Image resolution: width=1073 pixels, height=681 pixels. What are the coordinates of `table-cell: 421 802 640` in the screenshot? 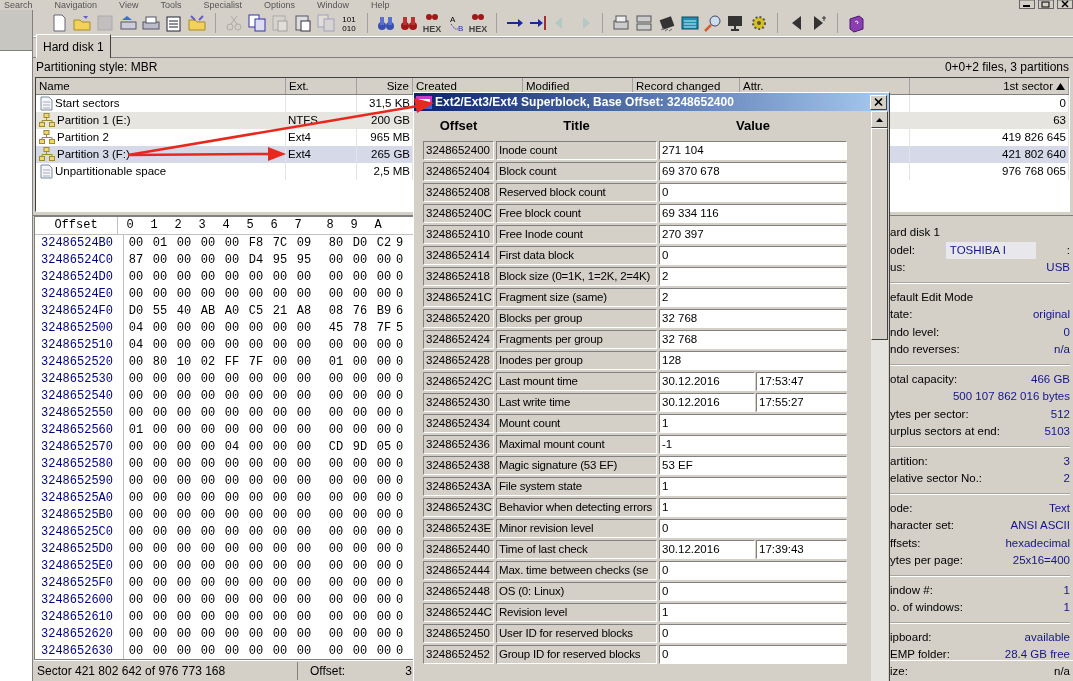 It's located at (1034, 154).